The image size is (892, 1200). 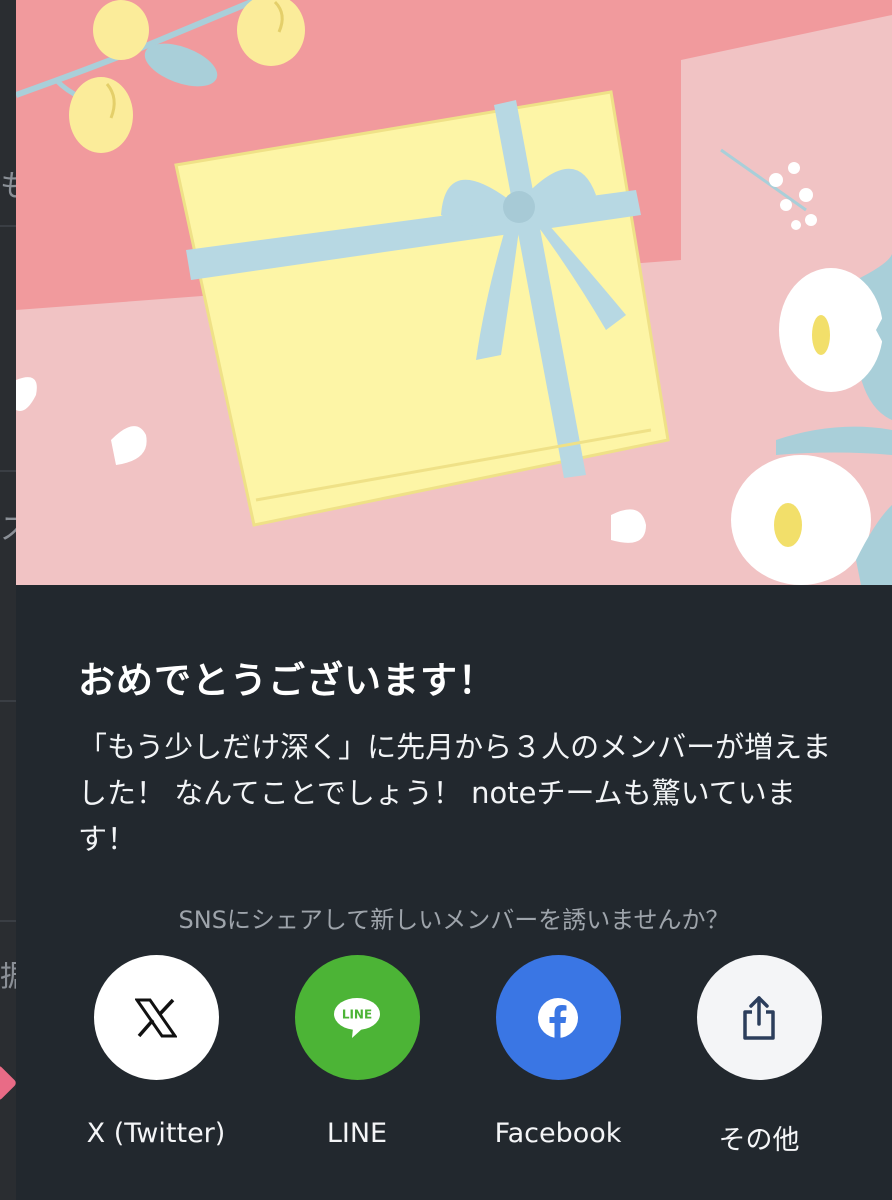 What do you see at coordinates (454, 920) in the screenshot?
I see `share-prompt: SNSにシェアして新しいメンバーを誘いませんか？` at bounding box center [454, 920].